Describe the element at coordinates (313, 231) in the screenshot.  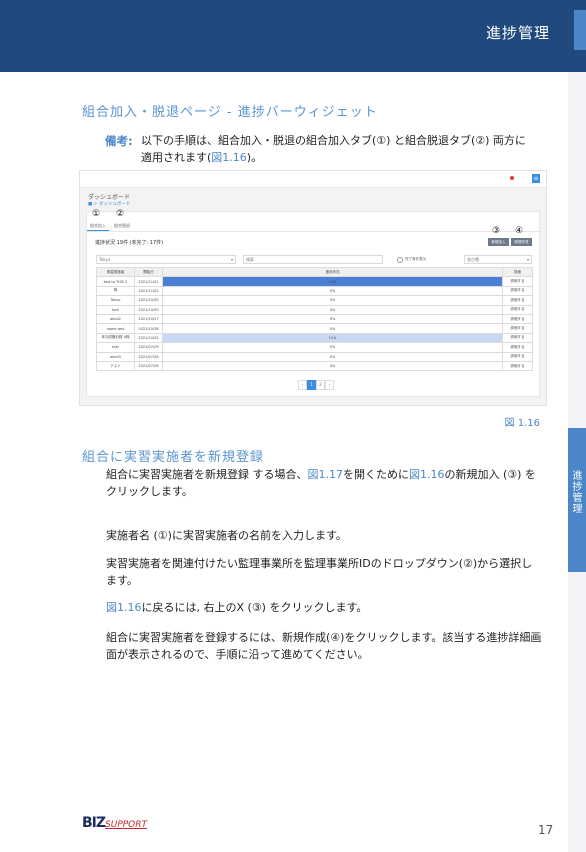
I see `tab-divider` at that location.